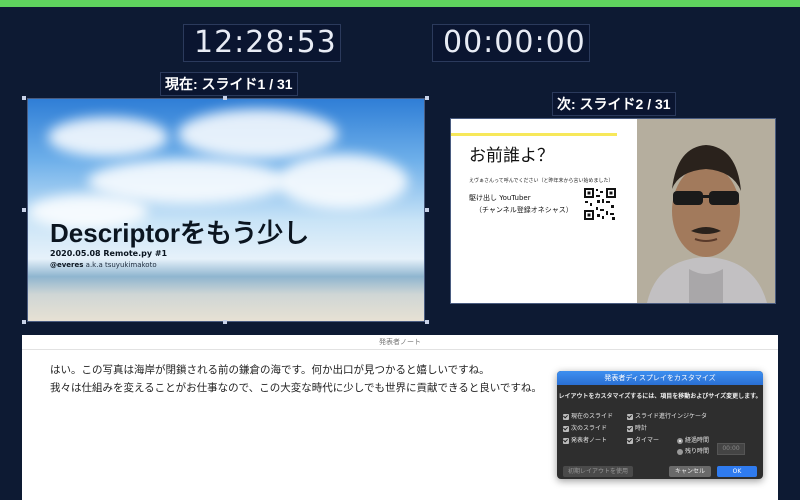  What do you see at coordinates (180, 233) in the screenshot?
I see `slide-title: Descriptorをもう少し` at bounding box center [180, 233].